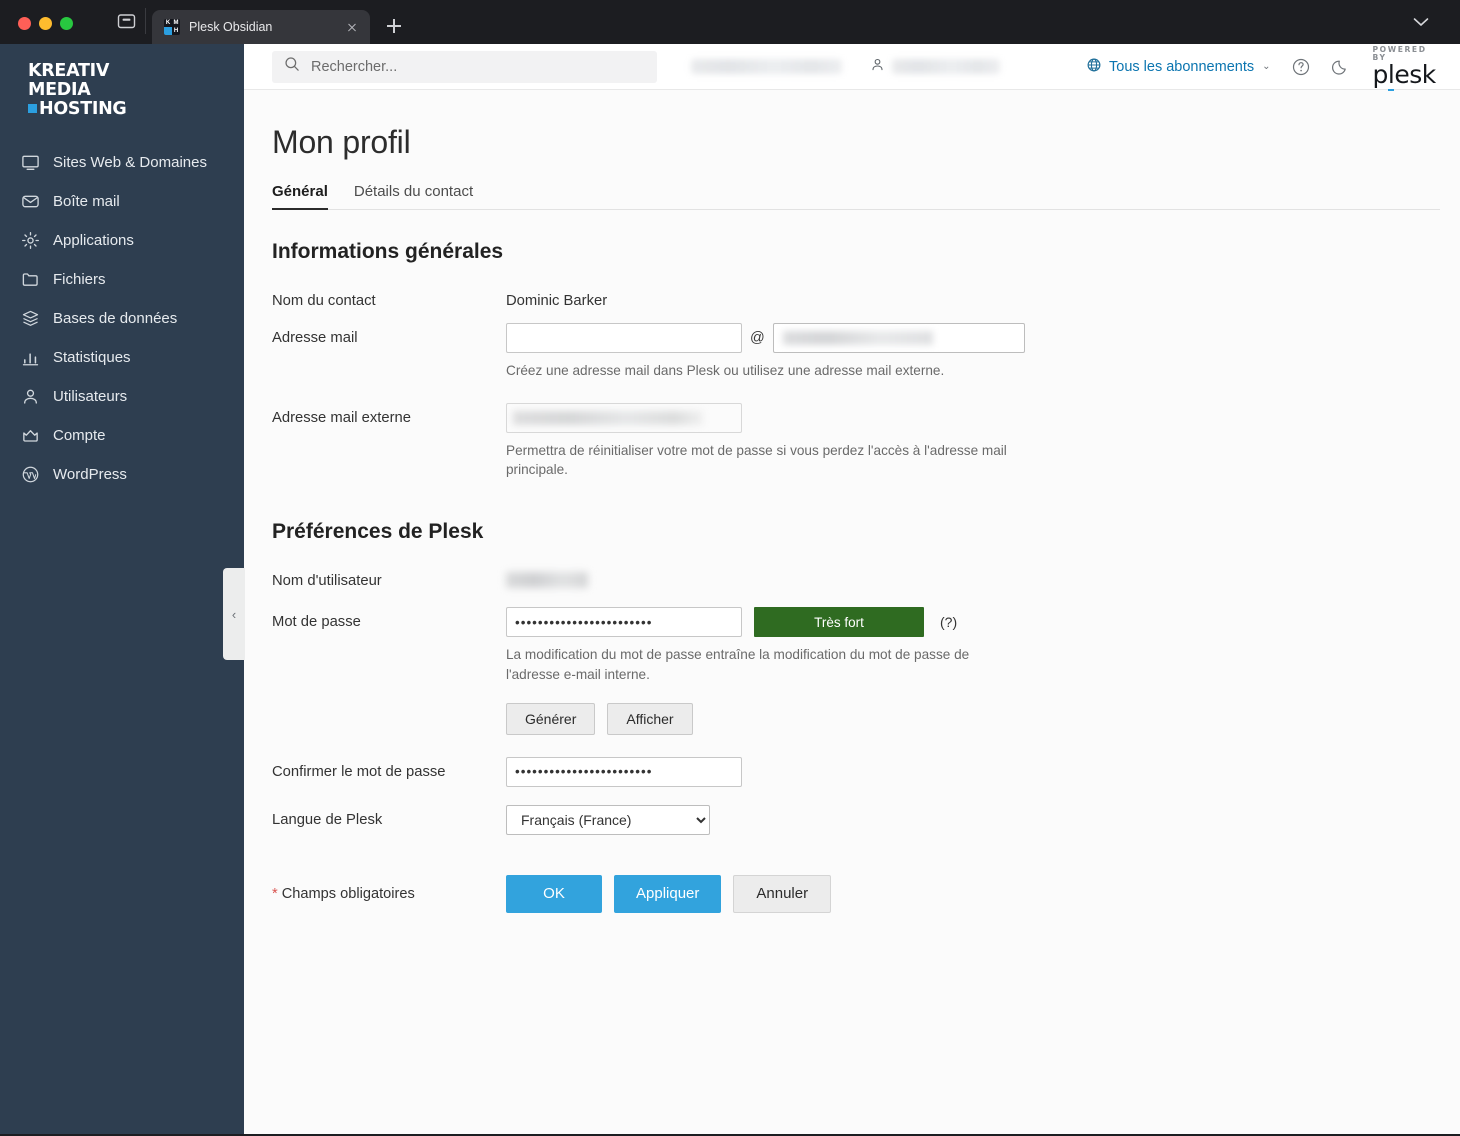 Image resolution: width=1460 pixels, height=1136 pixels. I want to click on sidebar-item-wordpress: WordPress, so click(122, 474).